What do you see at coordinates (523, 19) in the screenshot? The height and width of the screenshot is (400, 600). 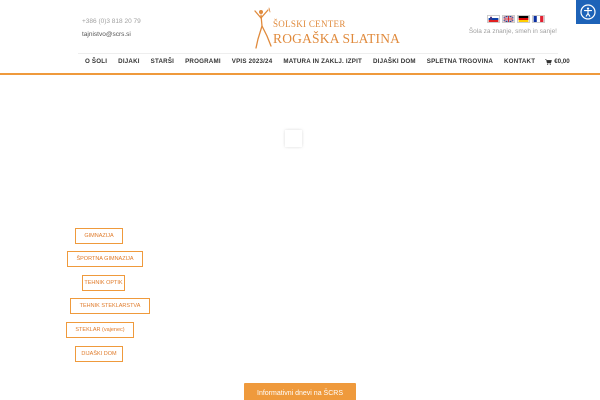 I see `german-flag-icon` at bounding box center [523, 19].